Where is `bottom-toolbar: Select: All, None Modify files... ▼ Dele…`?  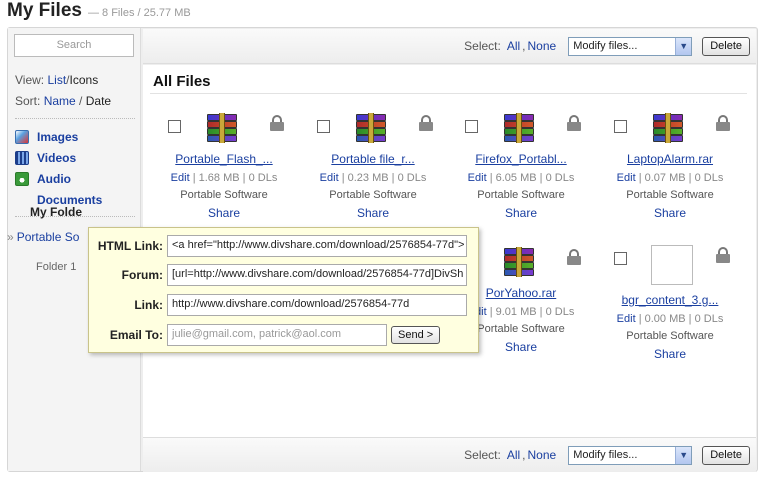 bottom-toolbar: Select: All, None Modify files... ▼ Dele… is located at coordinates (449, 454).